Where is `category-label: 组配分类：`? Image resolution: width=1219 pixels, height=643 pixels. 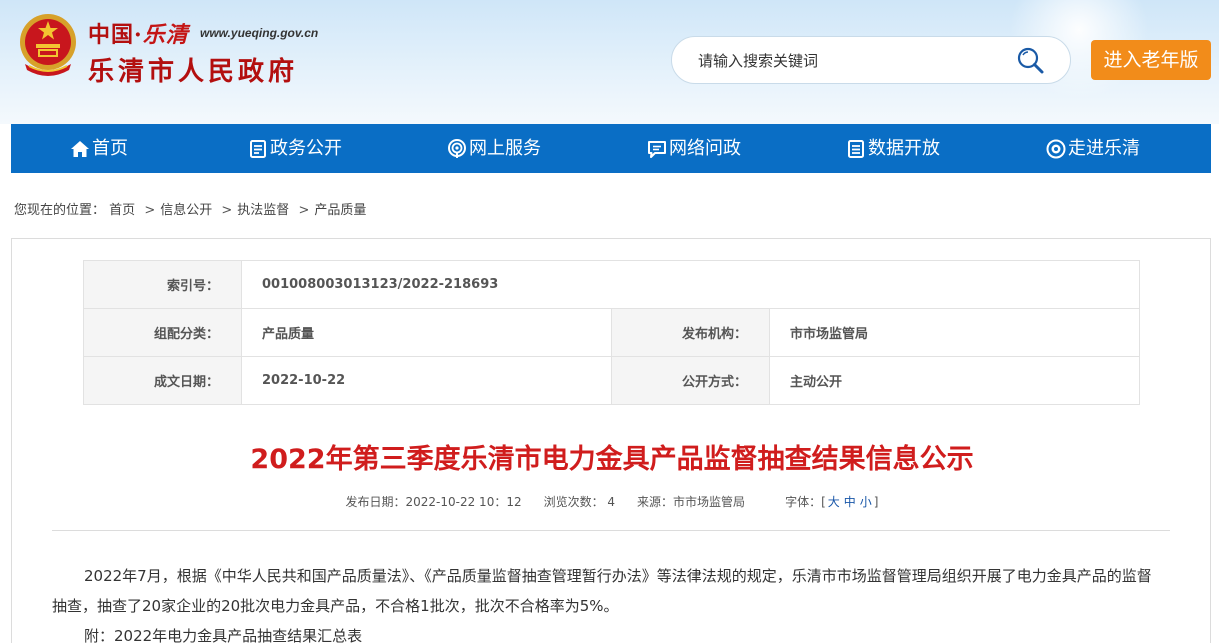
category-label: 组配分类： is located at coordinates (162, 332).